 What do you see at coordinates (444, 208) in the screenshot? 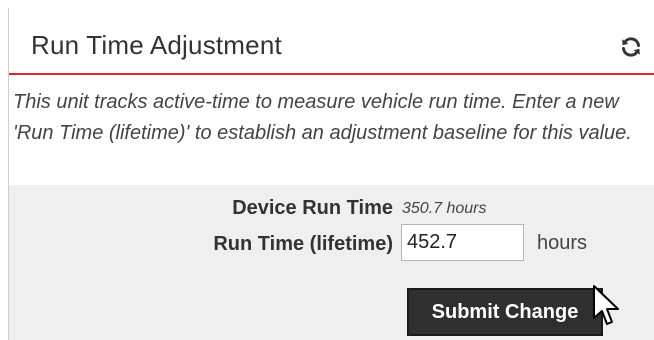
I see `device-run-time-value: 350.7 hours` at bounding box center [444, 208].